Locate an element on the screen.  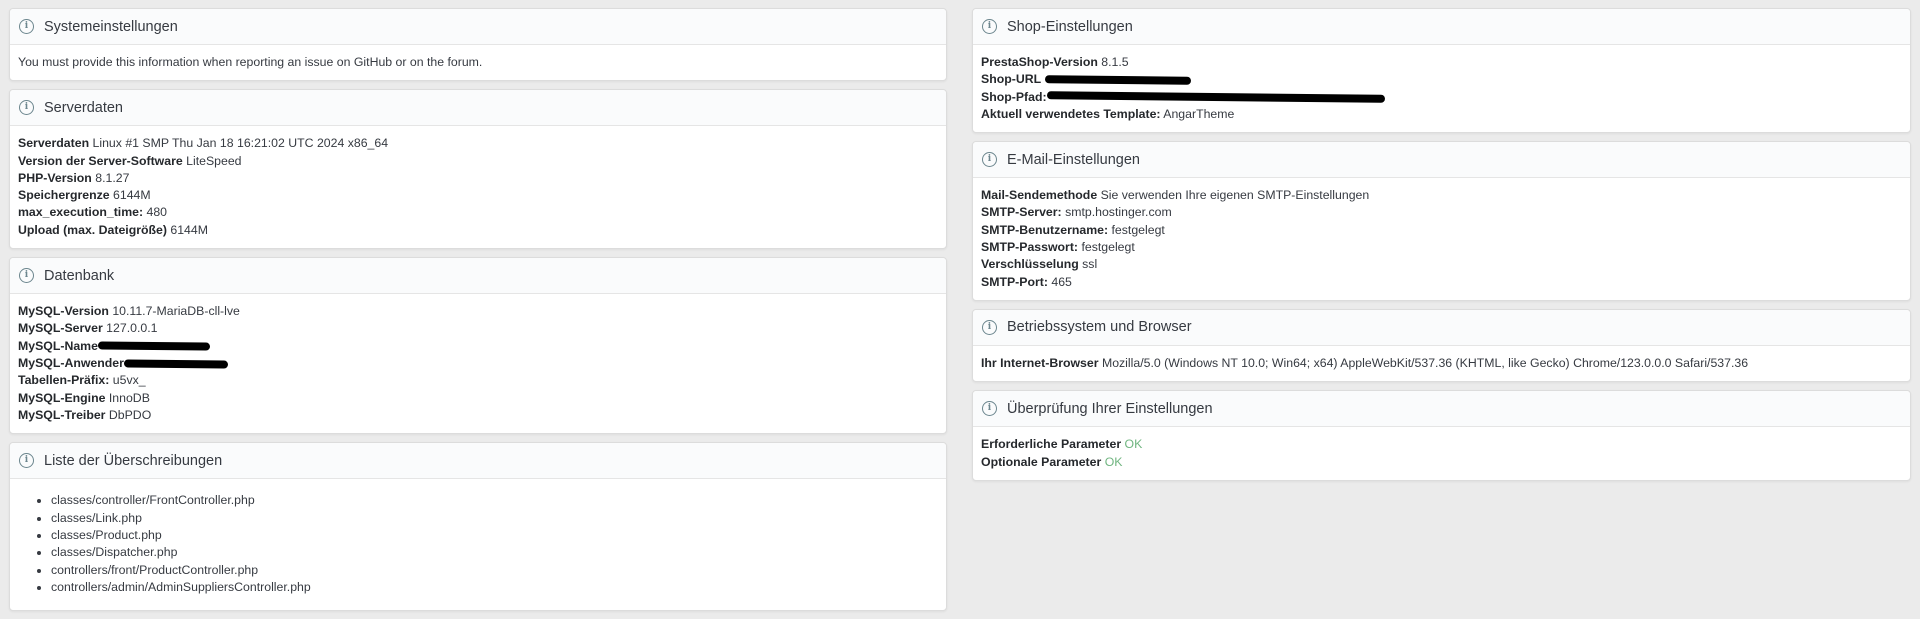
info-row: PrestaShop-Version 8.1.5 is located at coordinates (1441, 62).